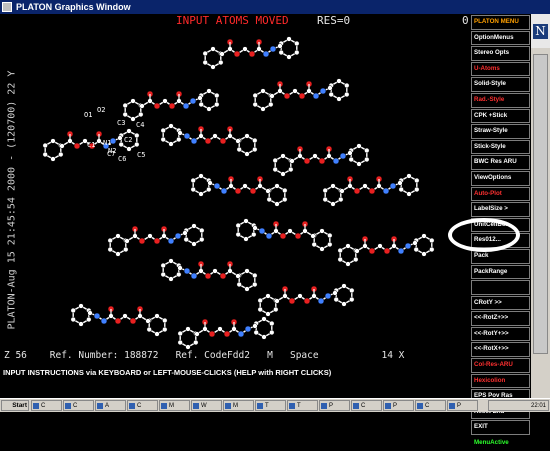  I want to click on packrange-highlight-ellipse, so click(484, 235).